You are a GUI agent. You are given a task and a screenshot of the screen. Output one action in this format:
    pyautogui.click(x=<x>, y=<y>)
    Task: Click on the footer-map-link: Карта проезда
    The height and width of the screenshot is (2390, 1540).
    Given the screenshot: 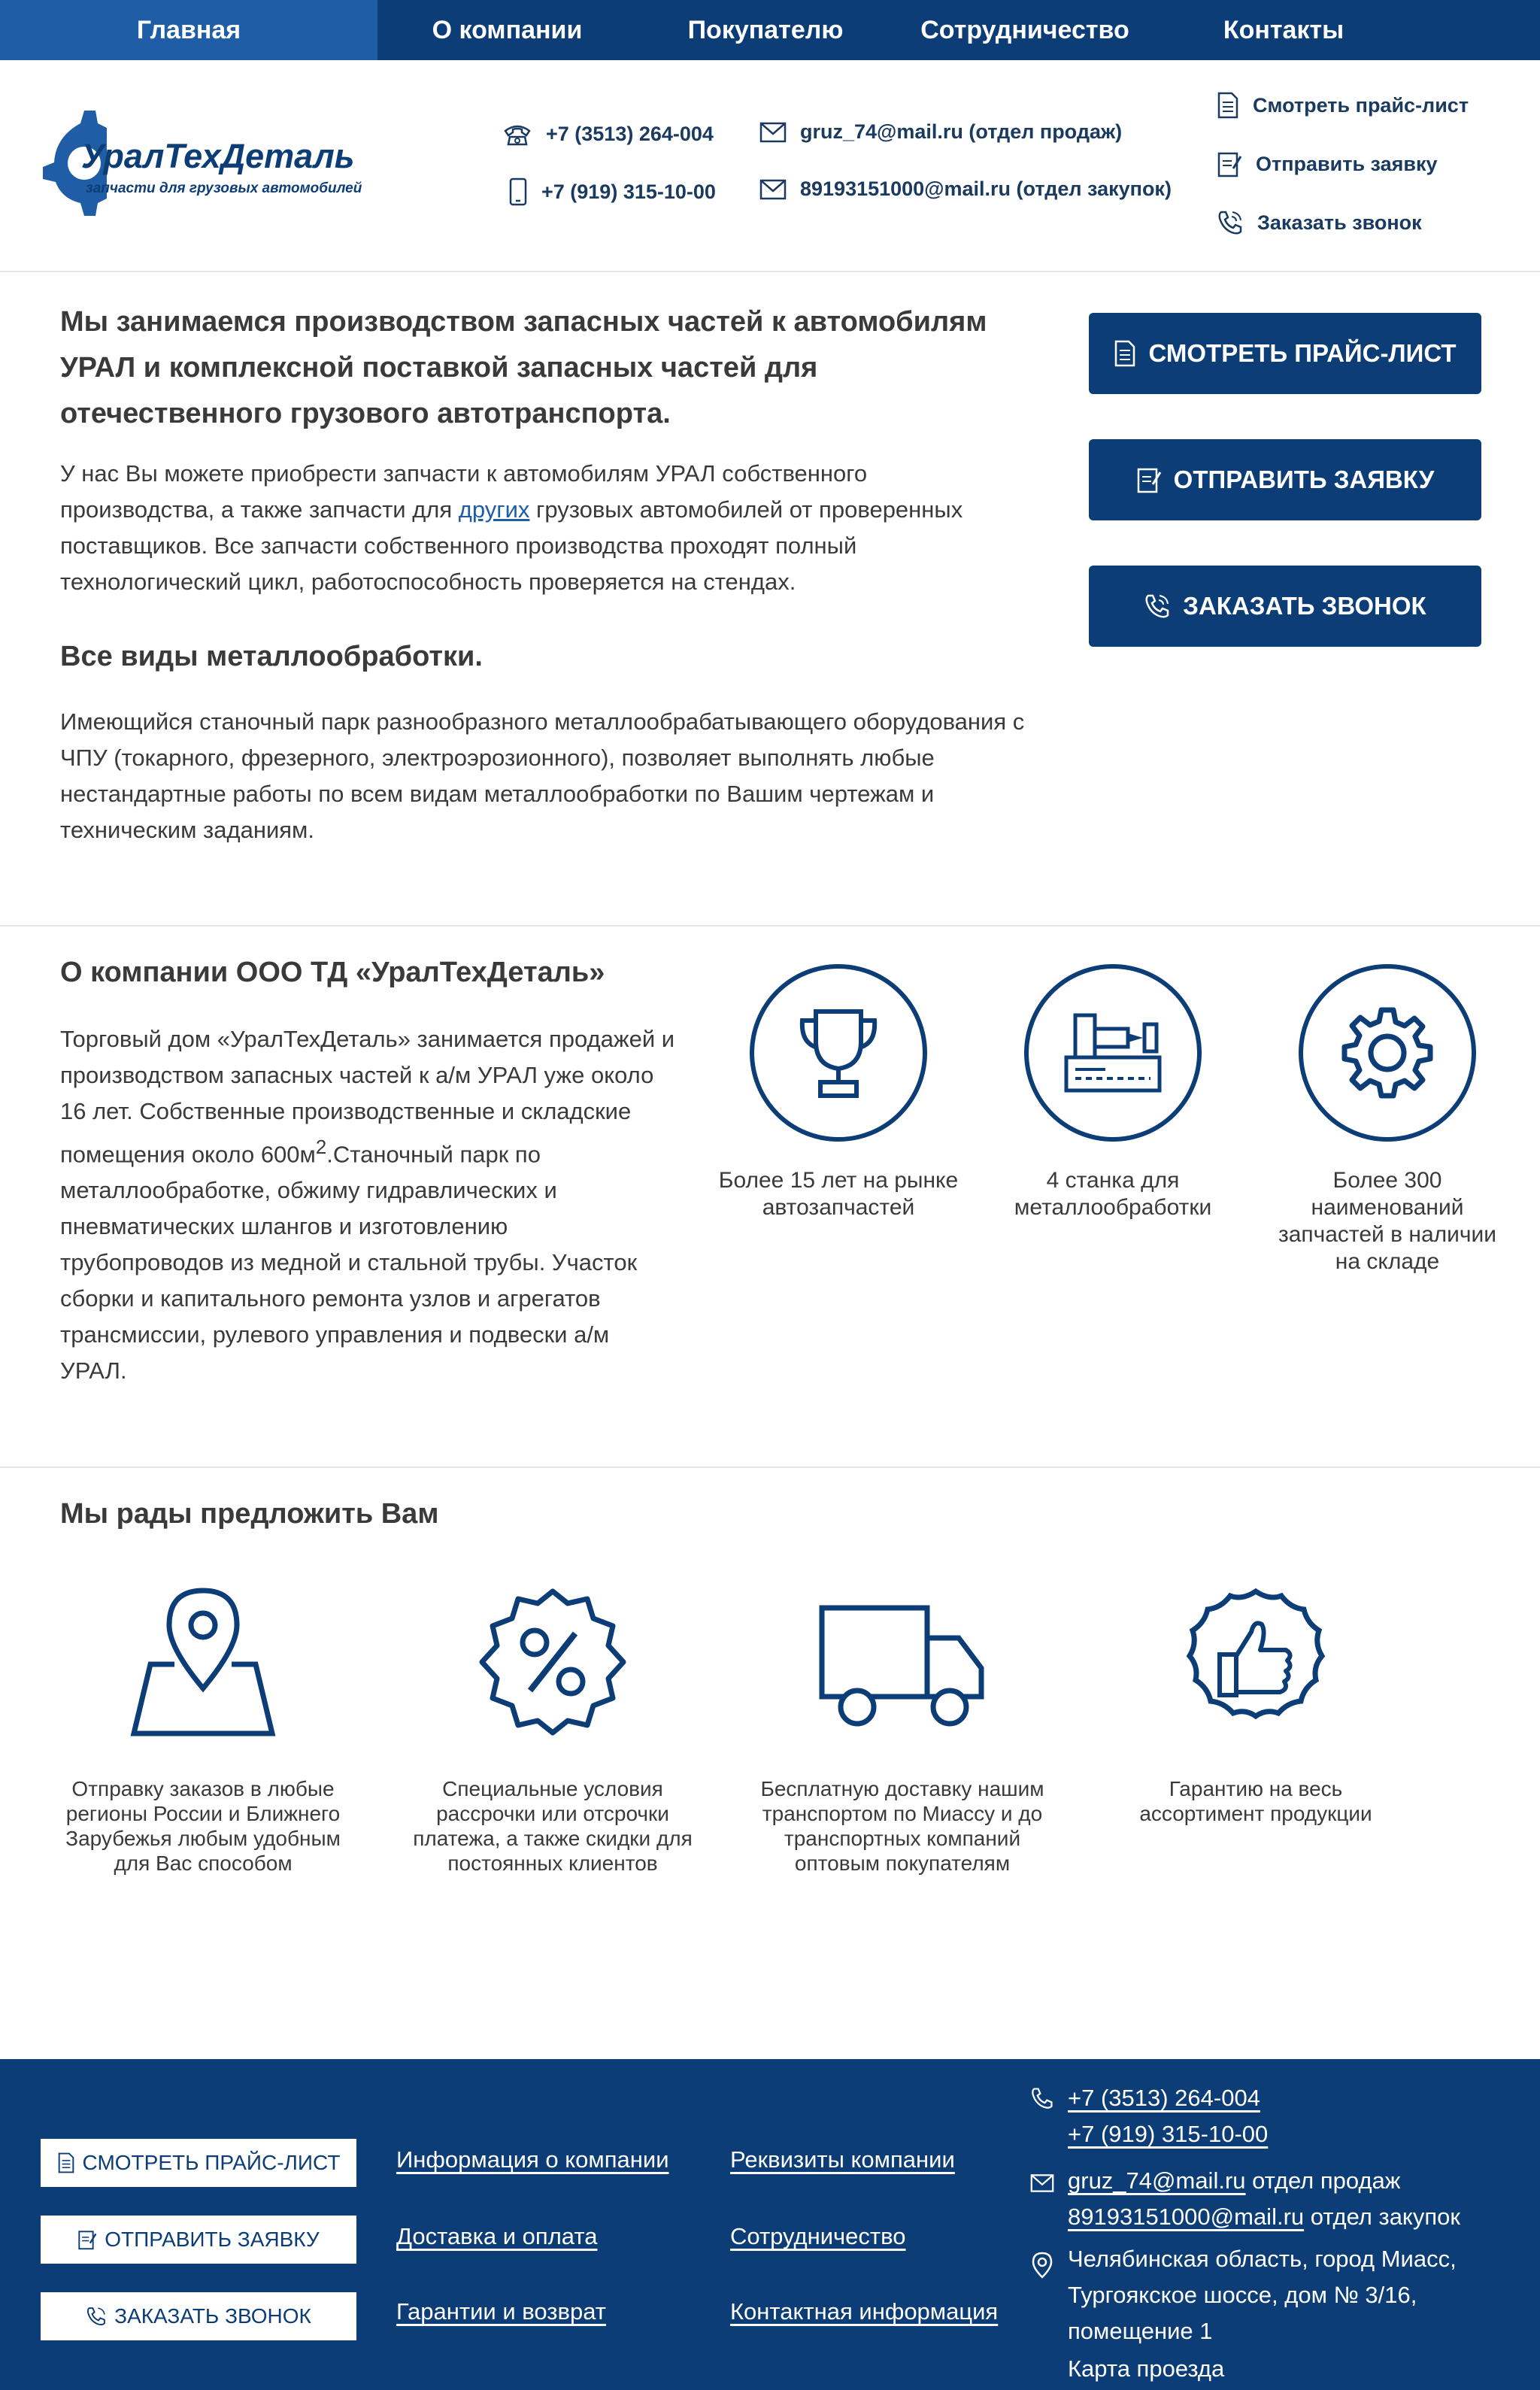 What is the action you would take?
    pyautogui.click(x=1146, y=2369)
    